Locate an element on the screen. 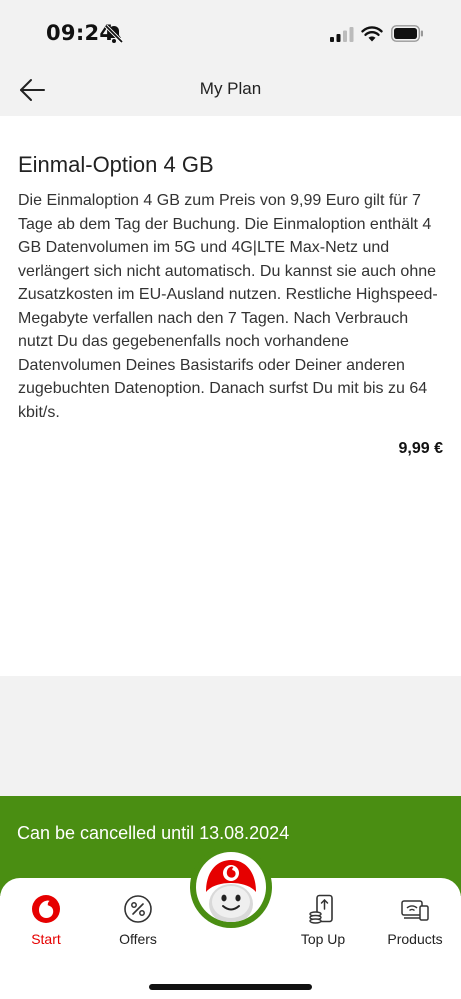 This screenshot has width=461, height=999. assistant-mascot is located at coordinates (231, 887).